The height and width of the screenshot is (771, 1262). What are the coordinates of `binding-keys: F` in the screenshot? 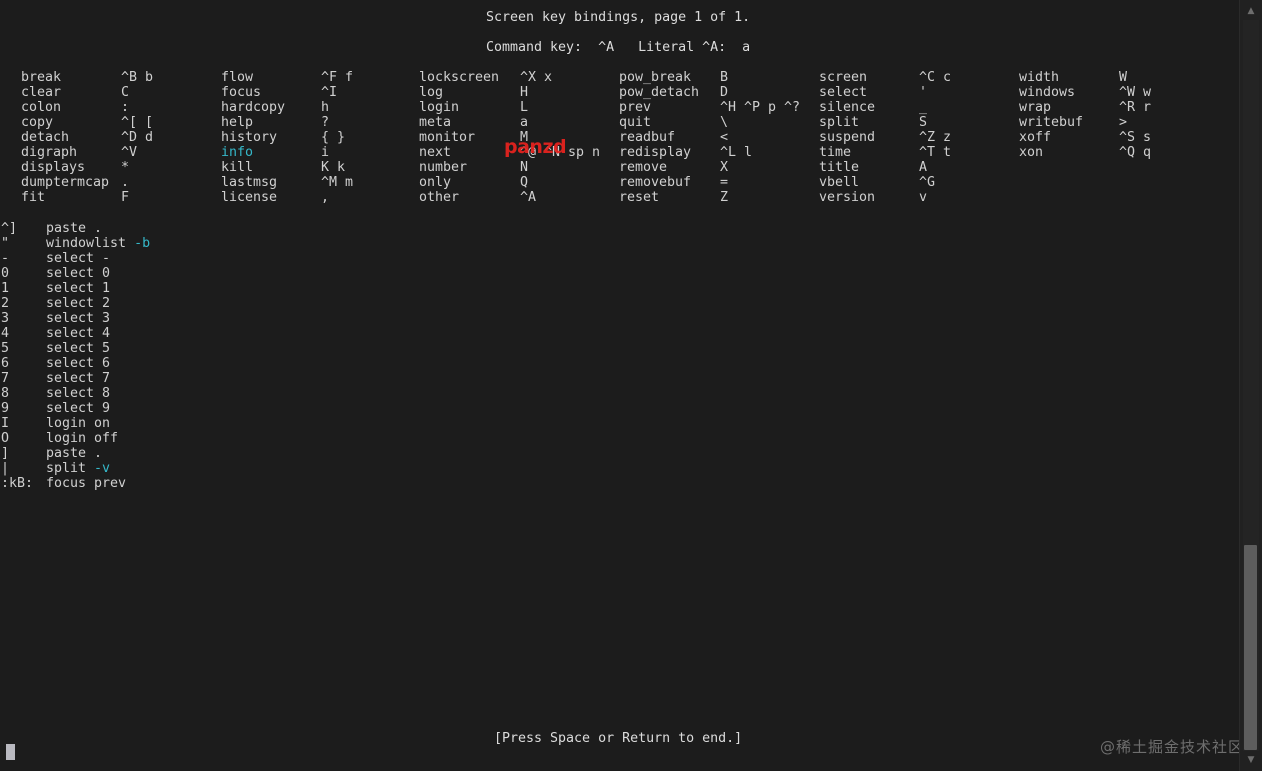 It's located at (125, 197).